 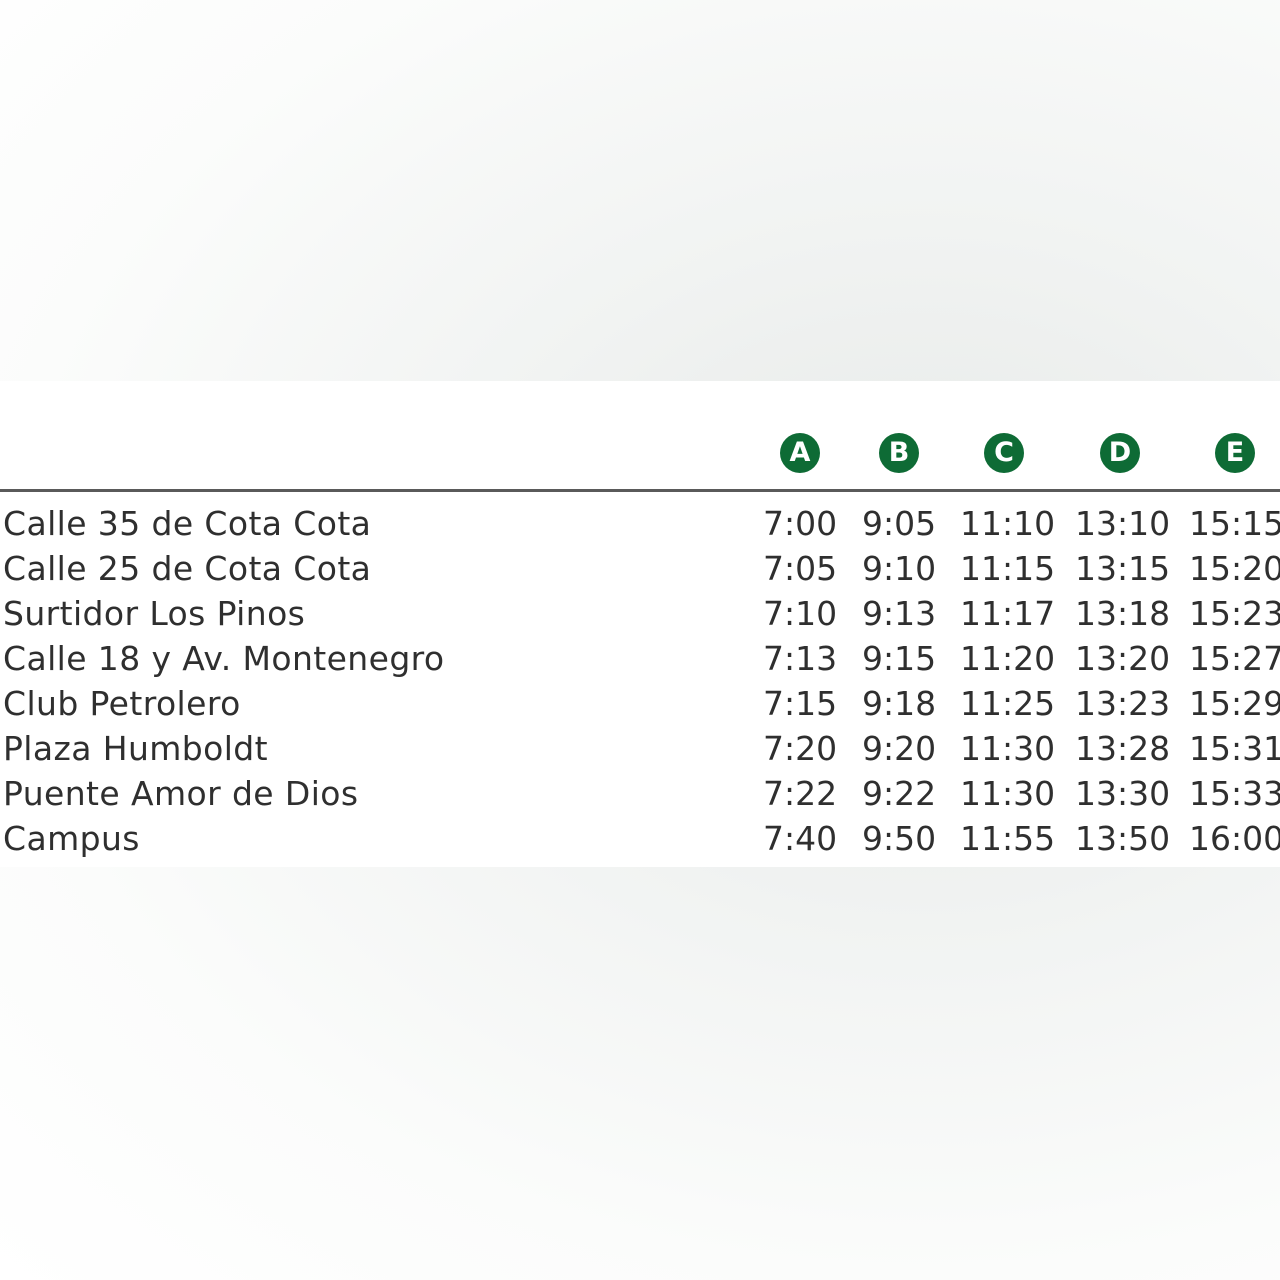 I want to click on time-route-b: 9:18, so click(x=899, y=703).